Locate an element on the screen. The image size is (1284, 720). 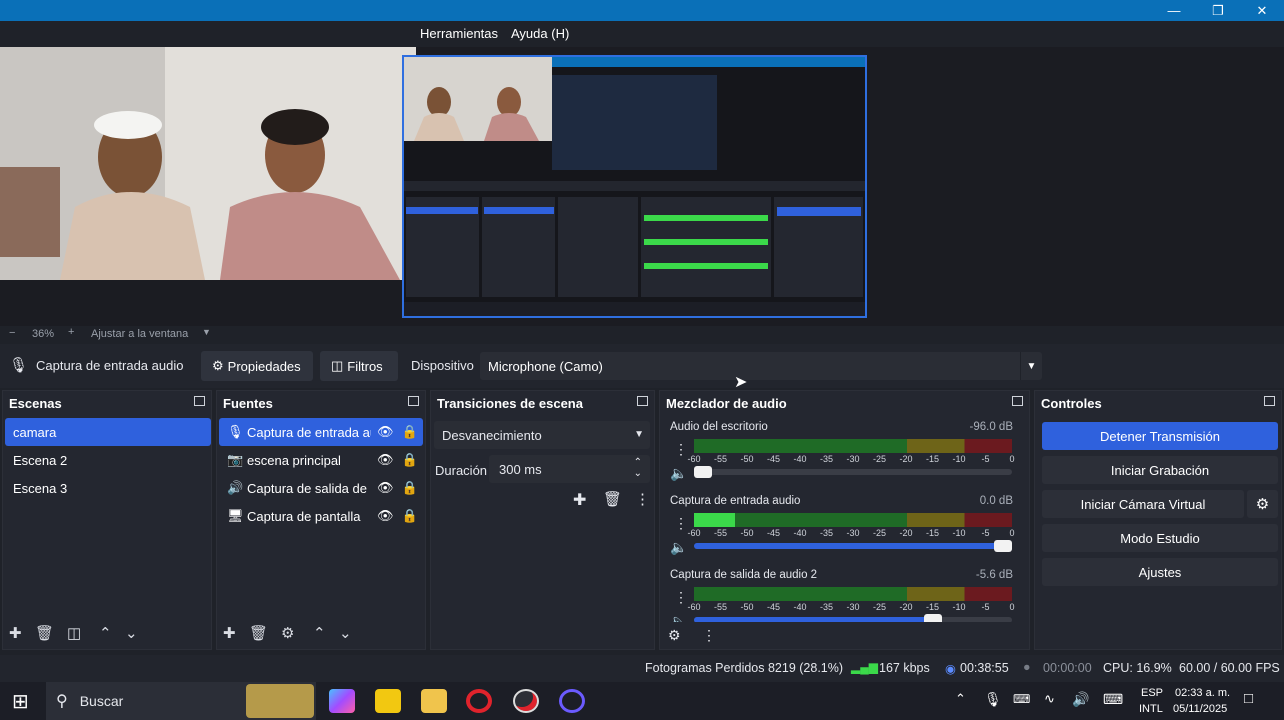
zoom-in-button: + is located at coordinates (71, 332).